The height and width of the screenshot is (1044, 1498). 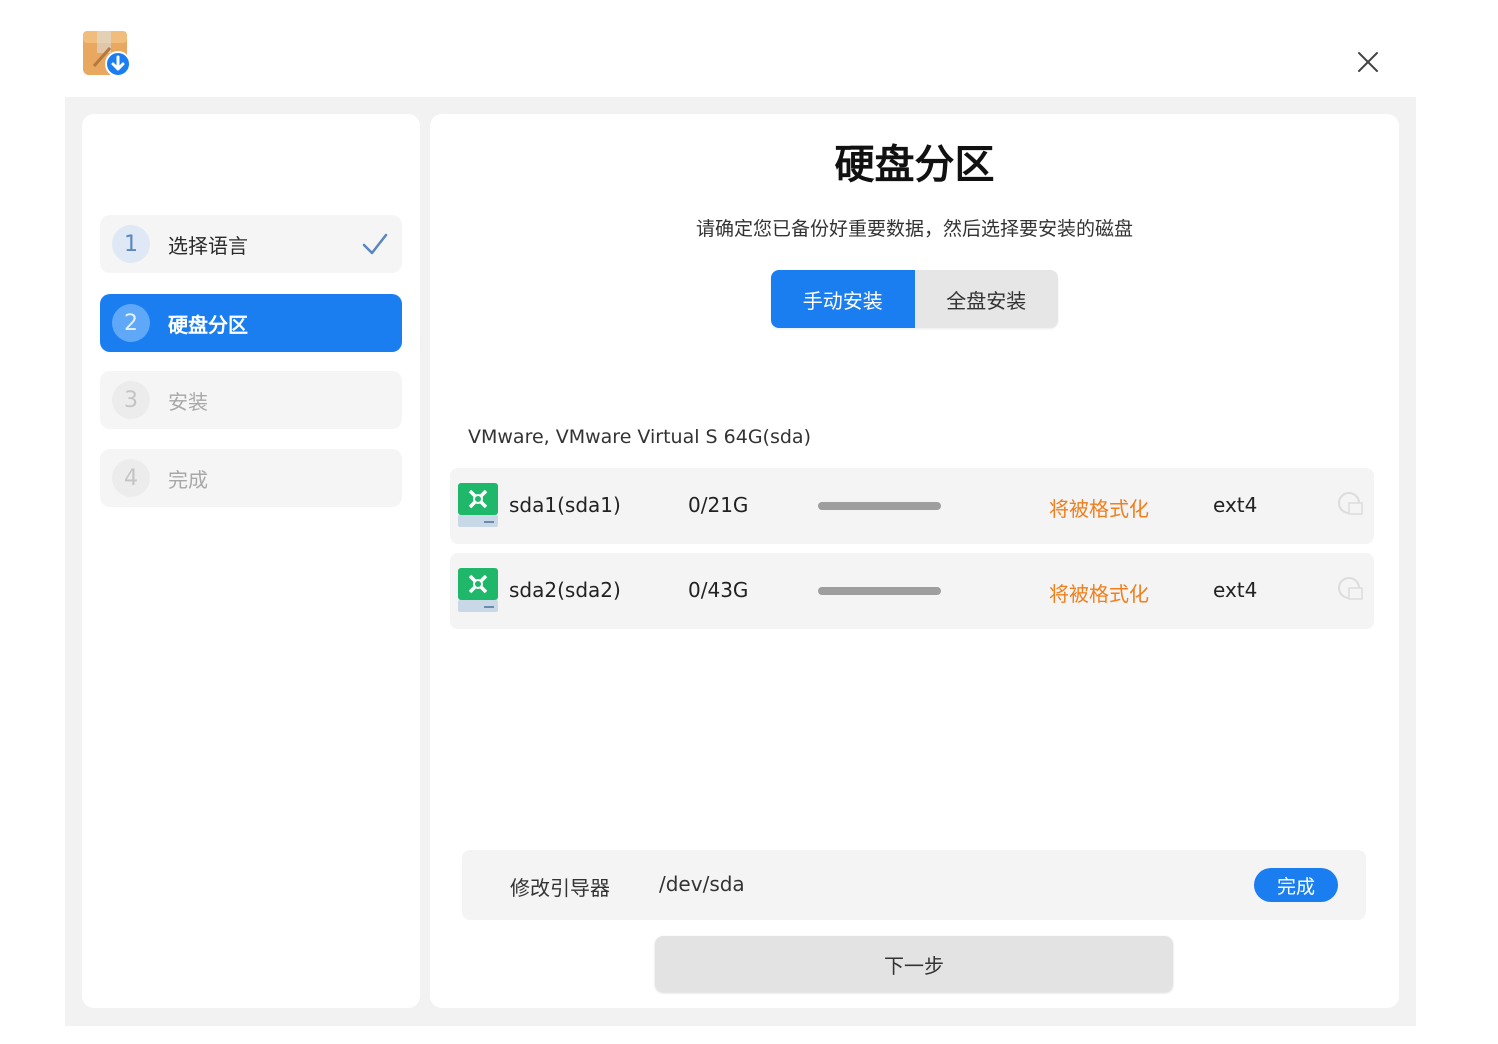 I want to click on install-mode-switch: 手动安装 全盘安装, so click(x=914, y=299).